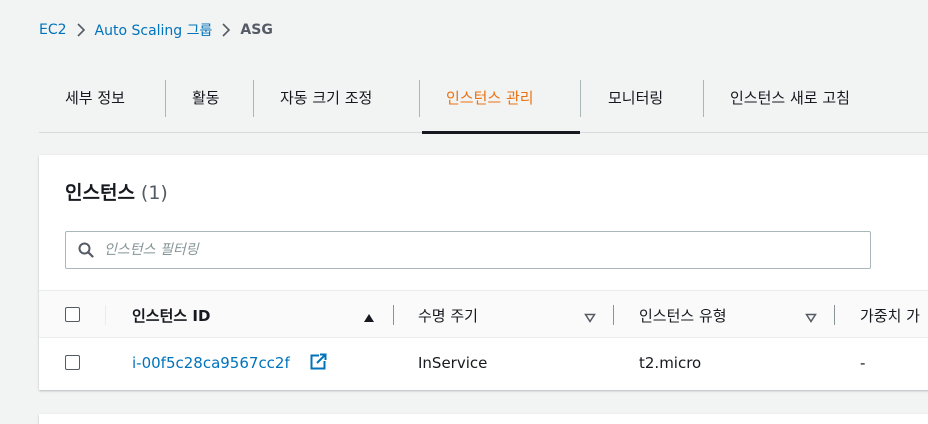 The image size is (928, 424). What do you see at coordinates (790, 104) in the screenshot?
I see `tab-instance-refresh: 인스턴스 새로 고침` at bounding box center [790, 104].